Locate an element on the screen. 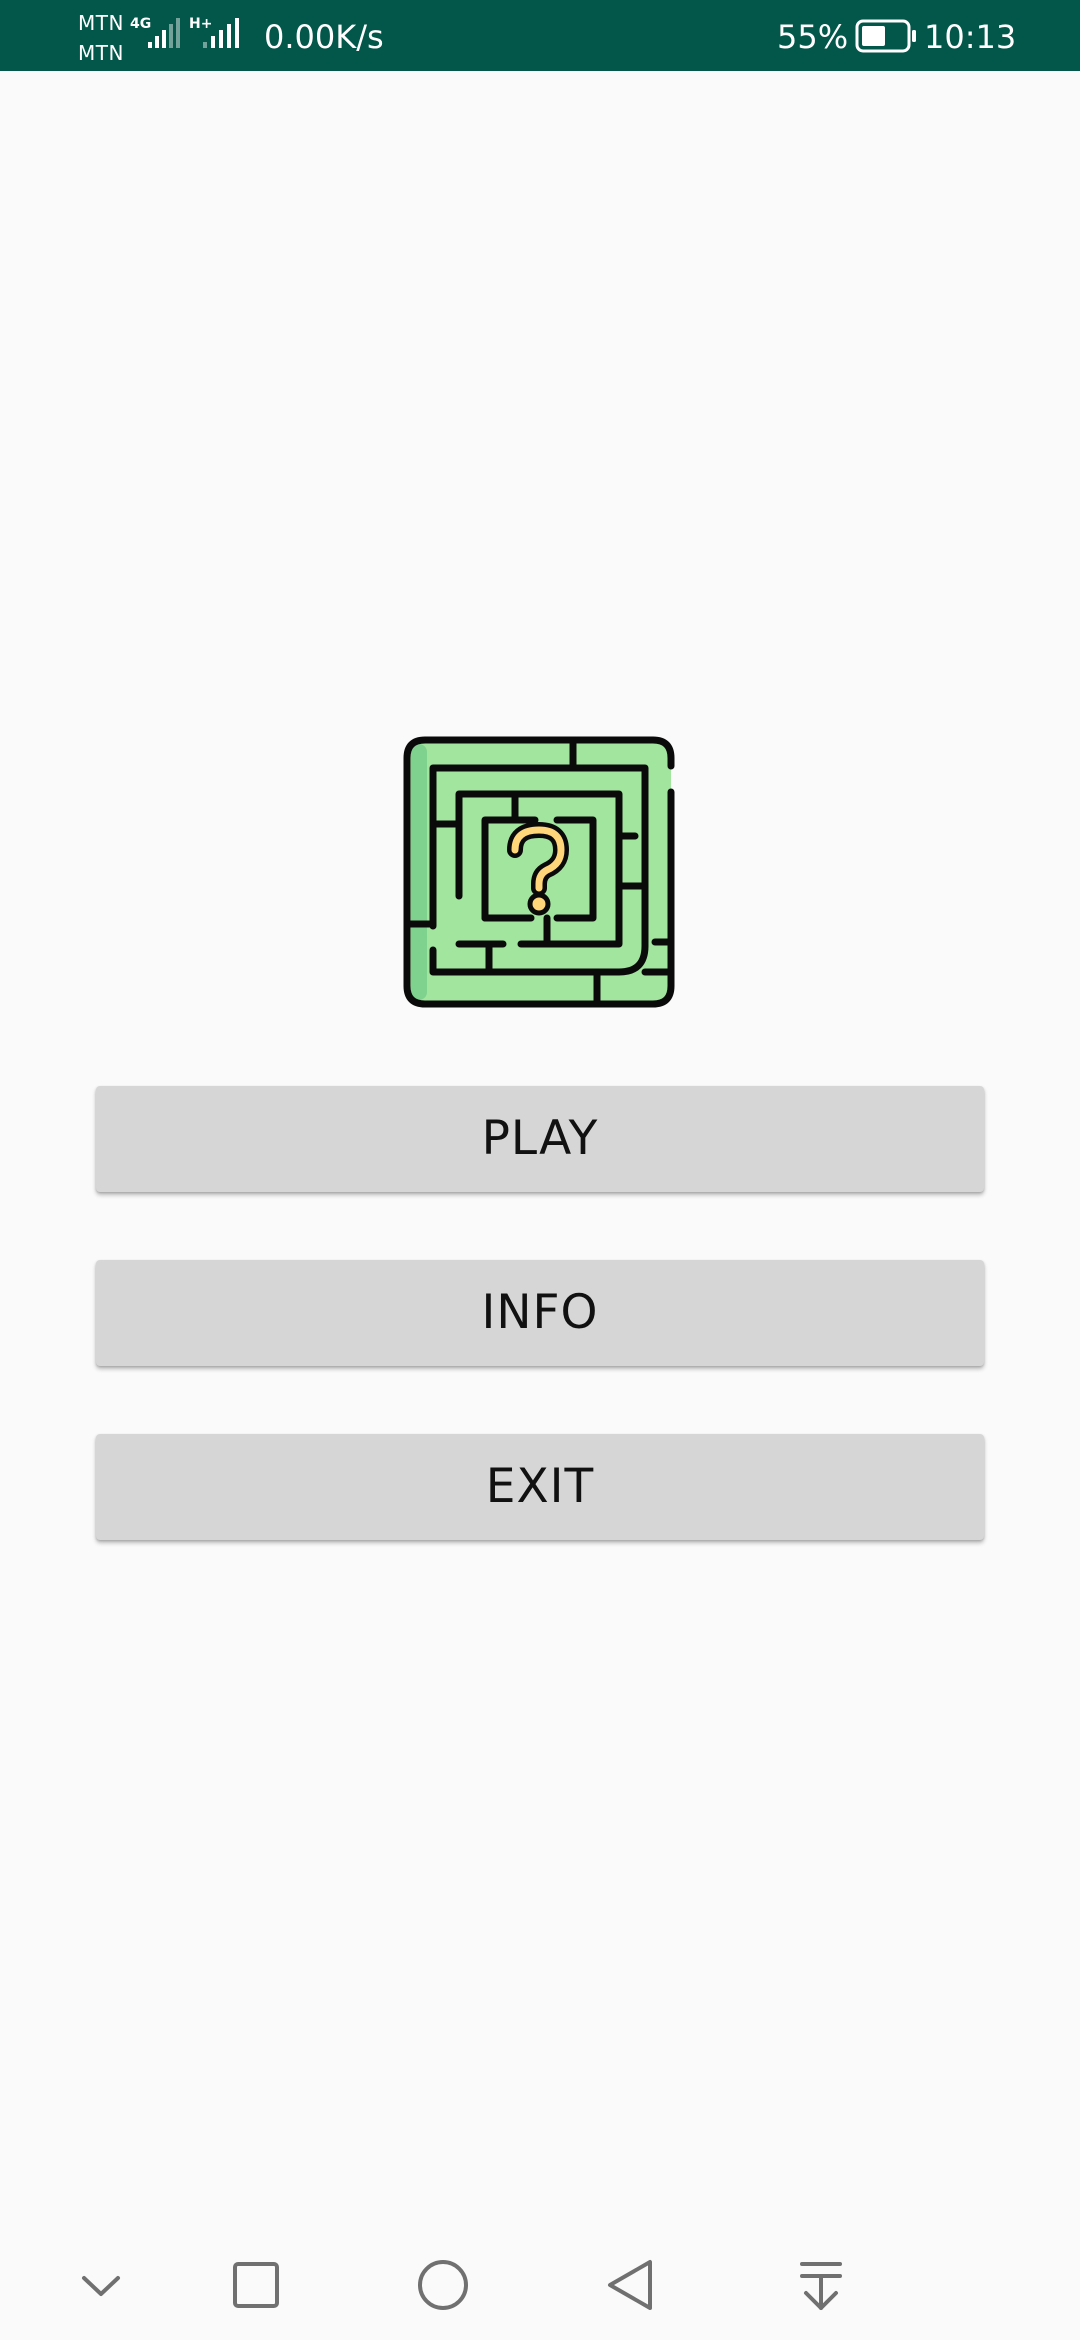  play-button: PLAY is located at coordinates (540, 1139).